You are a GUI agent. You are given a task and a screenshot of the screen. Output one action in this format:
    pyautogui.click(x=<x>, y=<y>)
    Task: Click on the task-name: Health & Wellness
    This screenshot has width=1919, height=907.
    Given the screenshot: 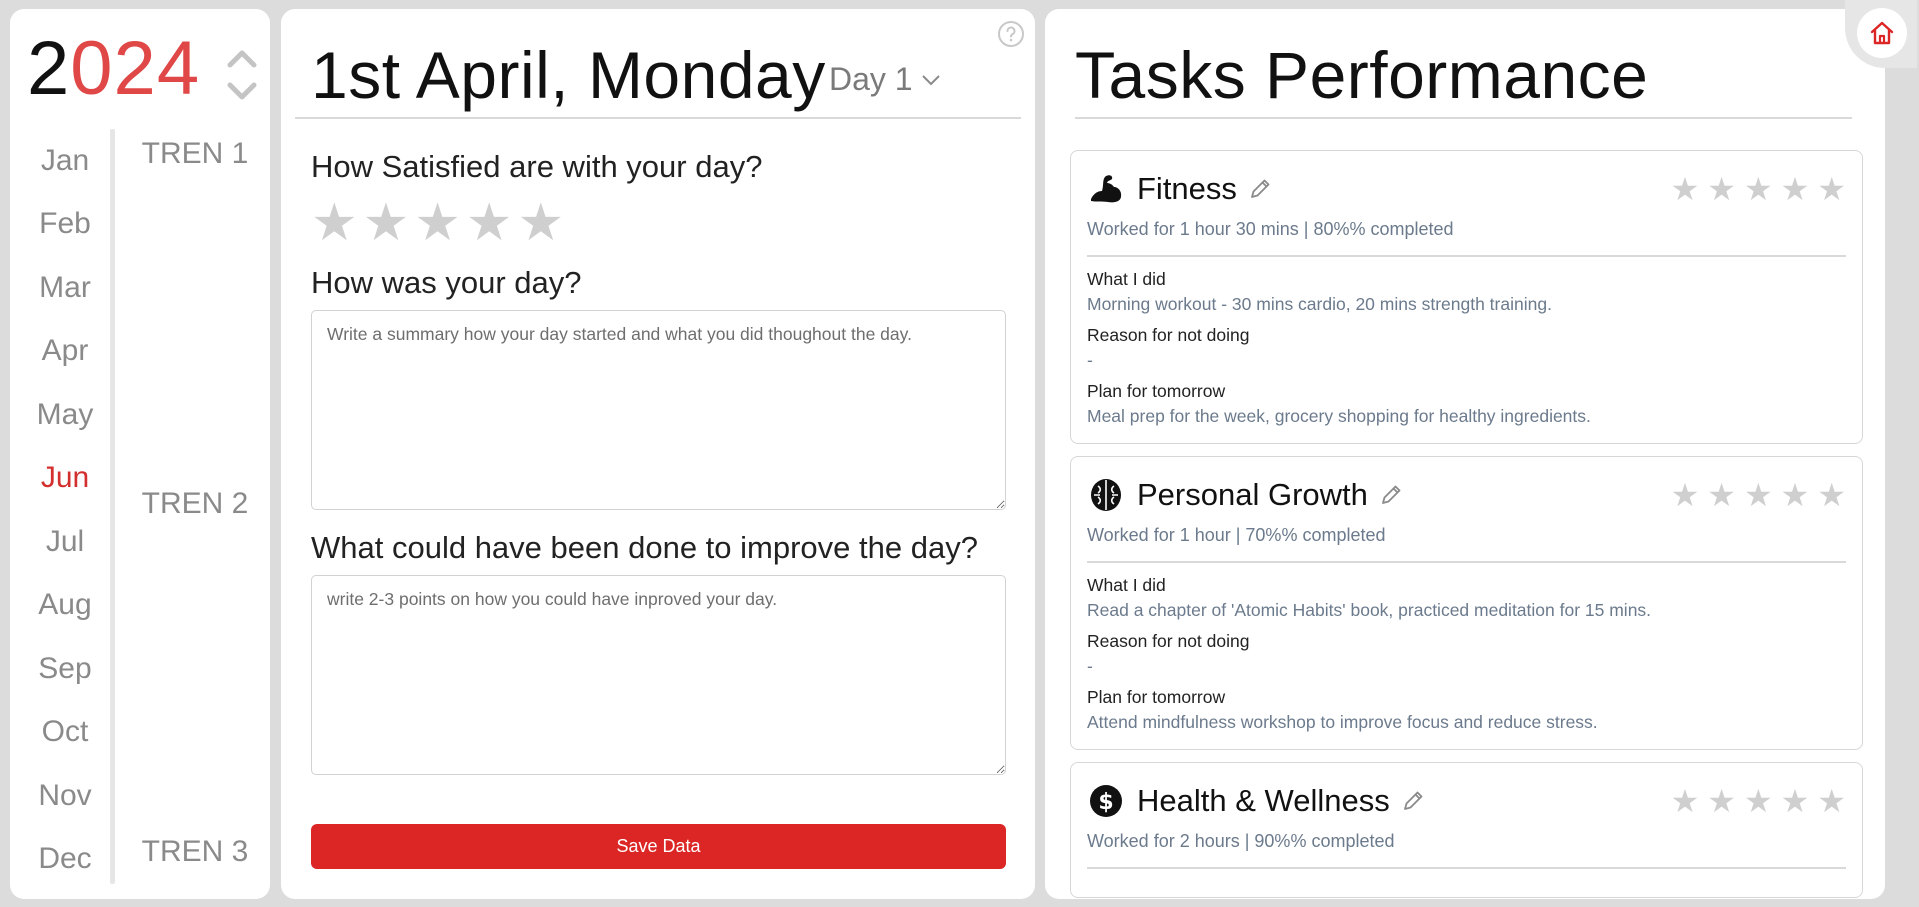 What is the action you would take?
    pyautogui.click(x=1263, y=800)
    